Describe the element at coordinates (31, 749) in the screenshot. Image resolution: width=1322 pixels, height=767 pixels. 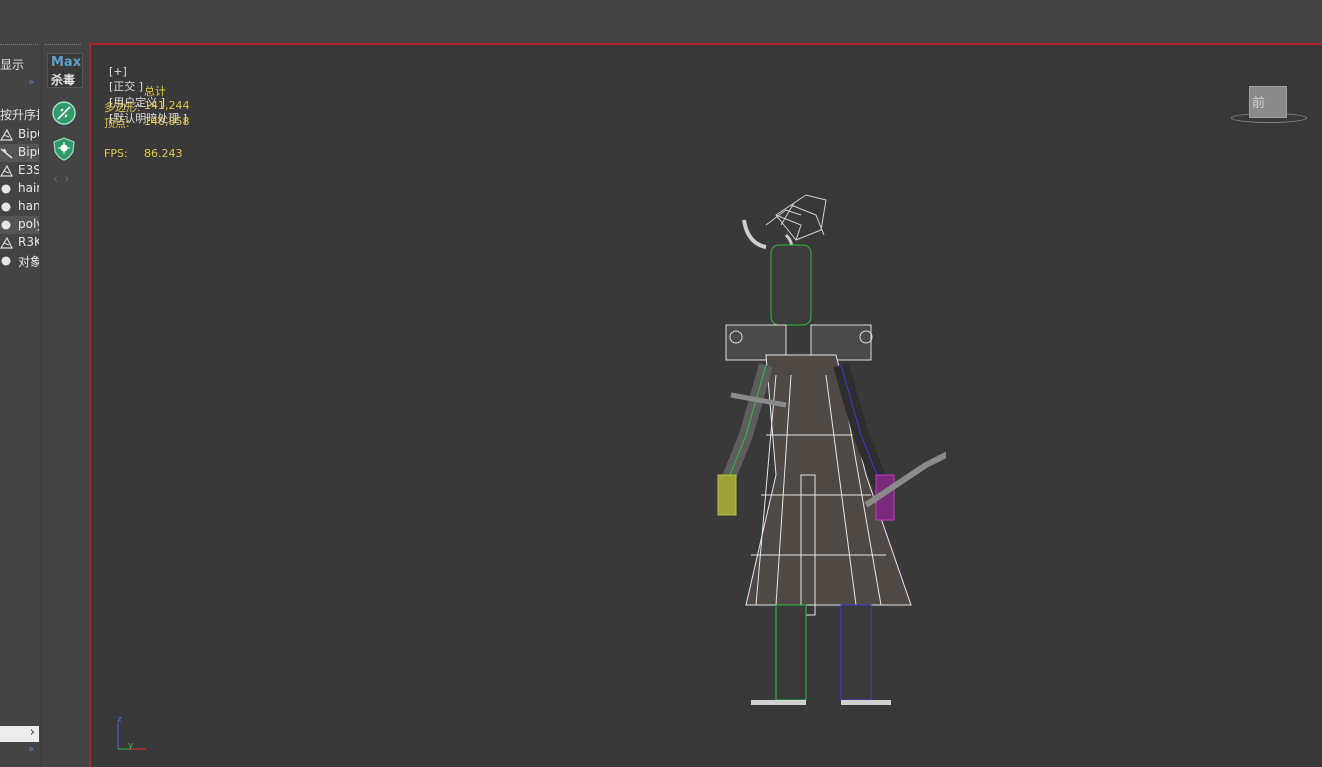
I see `expand-bottom-icon: »` at that location.